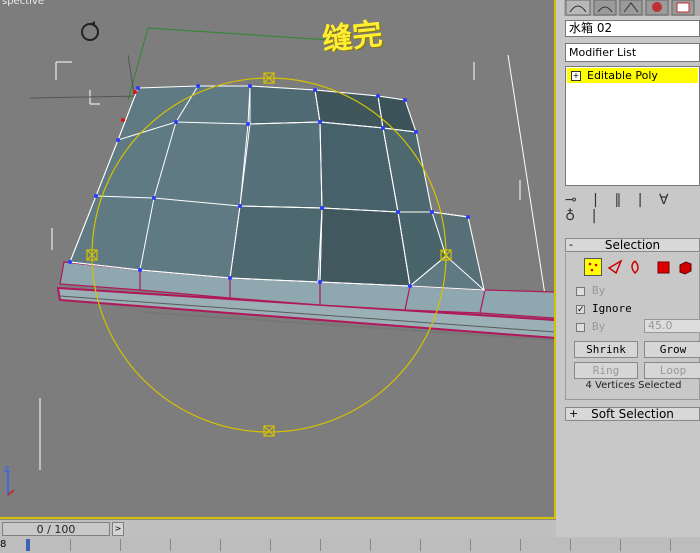 The height and width of the screenshot is (553, 700). I want to click on time-slider-bar: 0 / 100 >, so click(278, 528).